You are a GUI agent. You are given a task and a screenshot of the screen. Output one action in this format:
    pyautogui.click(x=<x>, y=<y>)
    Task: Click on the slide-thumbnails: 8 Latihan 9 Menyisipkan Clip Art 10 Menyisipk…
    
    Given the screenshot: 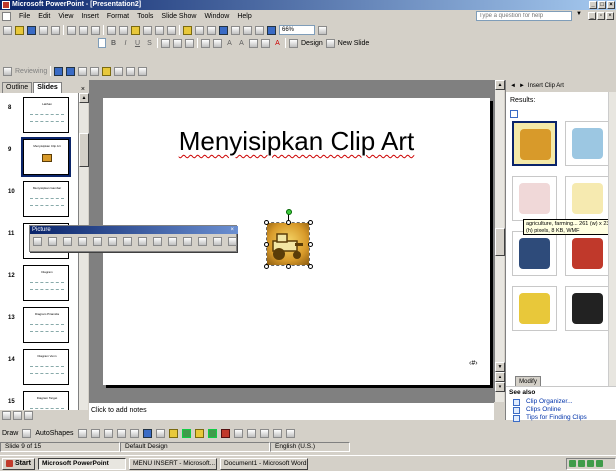 What is the action you would take?
    pyautogui.click(x=39, y=256)
    